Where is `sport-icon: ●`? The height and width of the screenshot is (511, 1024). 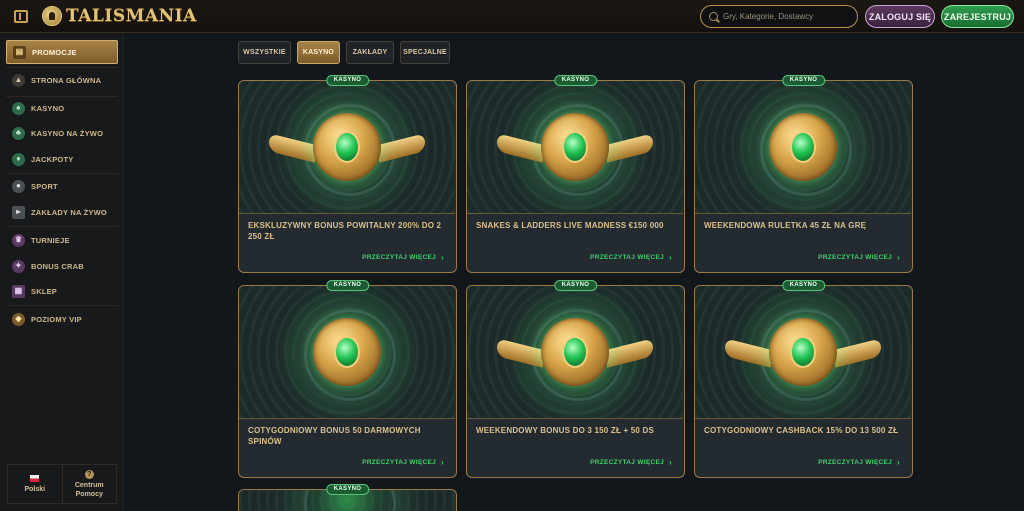
sport-icon: ● is located at coordinates (18, 186).